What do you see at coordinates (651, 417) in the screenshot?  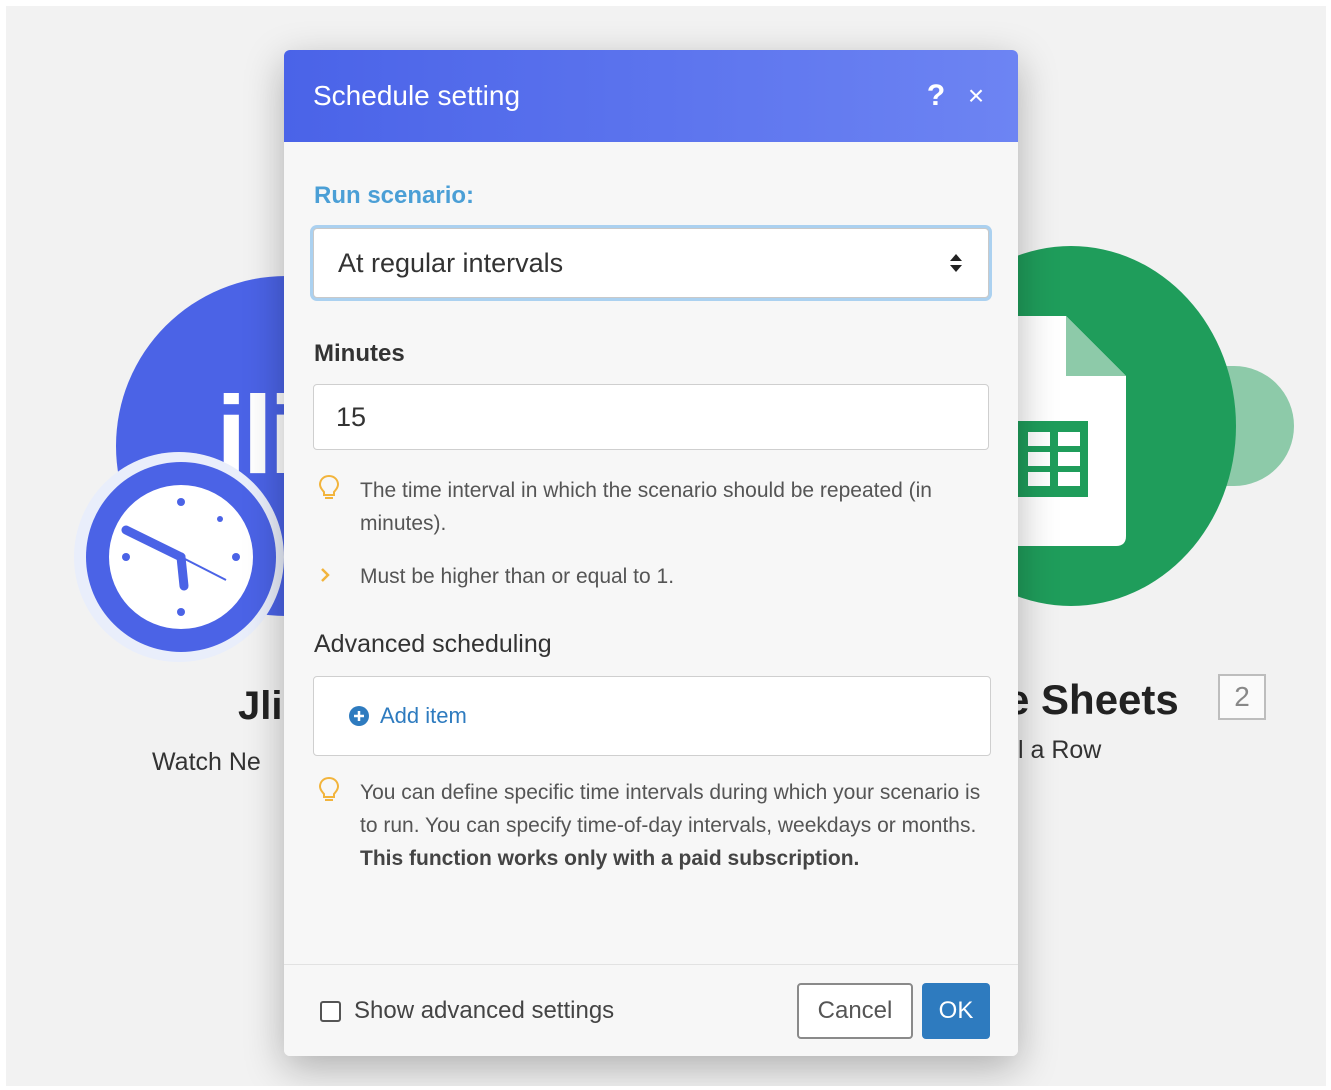 I see `minutes-input` at bounding box center [651, 417].